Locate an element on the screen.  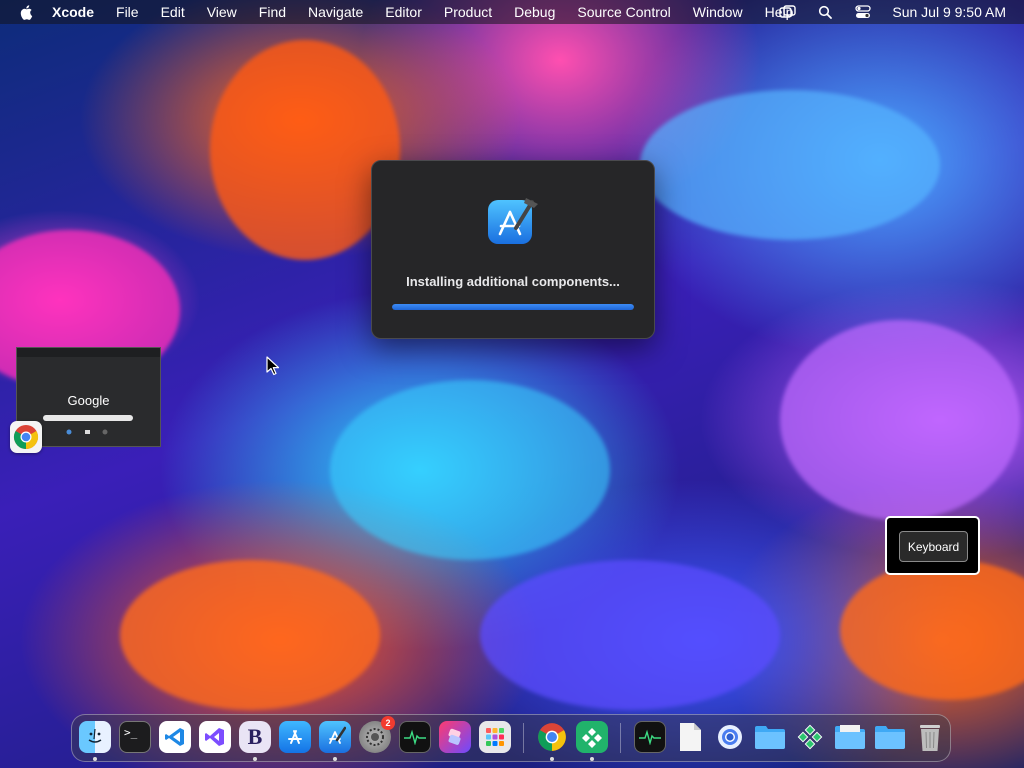
vscode-icon is located at coordinates (175, 737).